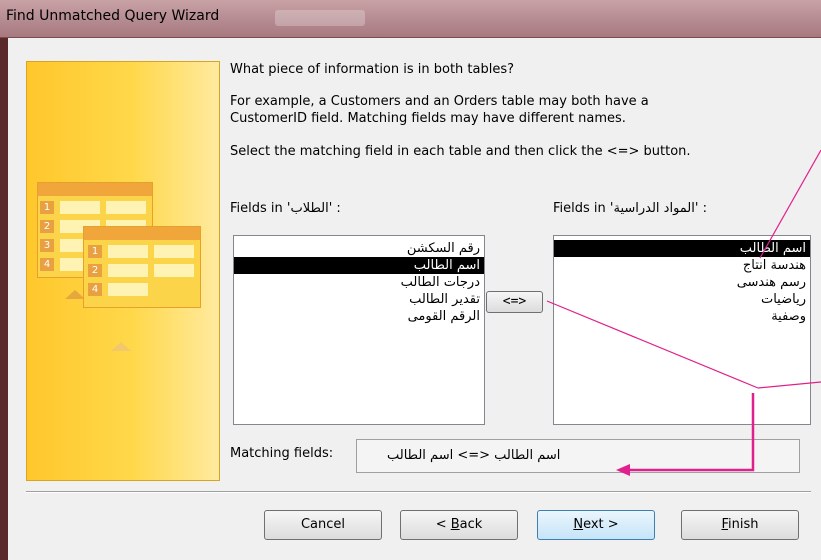 The width and height of the screenshot is (821, 560). Describe the element at coordinates (359, 282) in the screenshot. I see `list-item: درجات الطالب` at that location.